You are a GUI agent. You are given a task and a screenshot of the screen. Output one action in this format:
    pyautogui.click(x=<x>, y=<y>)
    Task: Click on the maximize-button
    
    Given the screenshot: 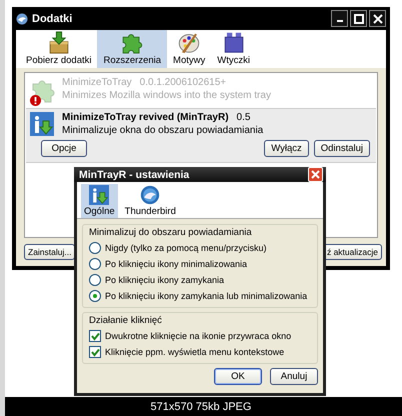 What is the action you would take?
    pyautogui.click(x=358, y=18)
    